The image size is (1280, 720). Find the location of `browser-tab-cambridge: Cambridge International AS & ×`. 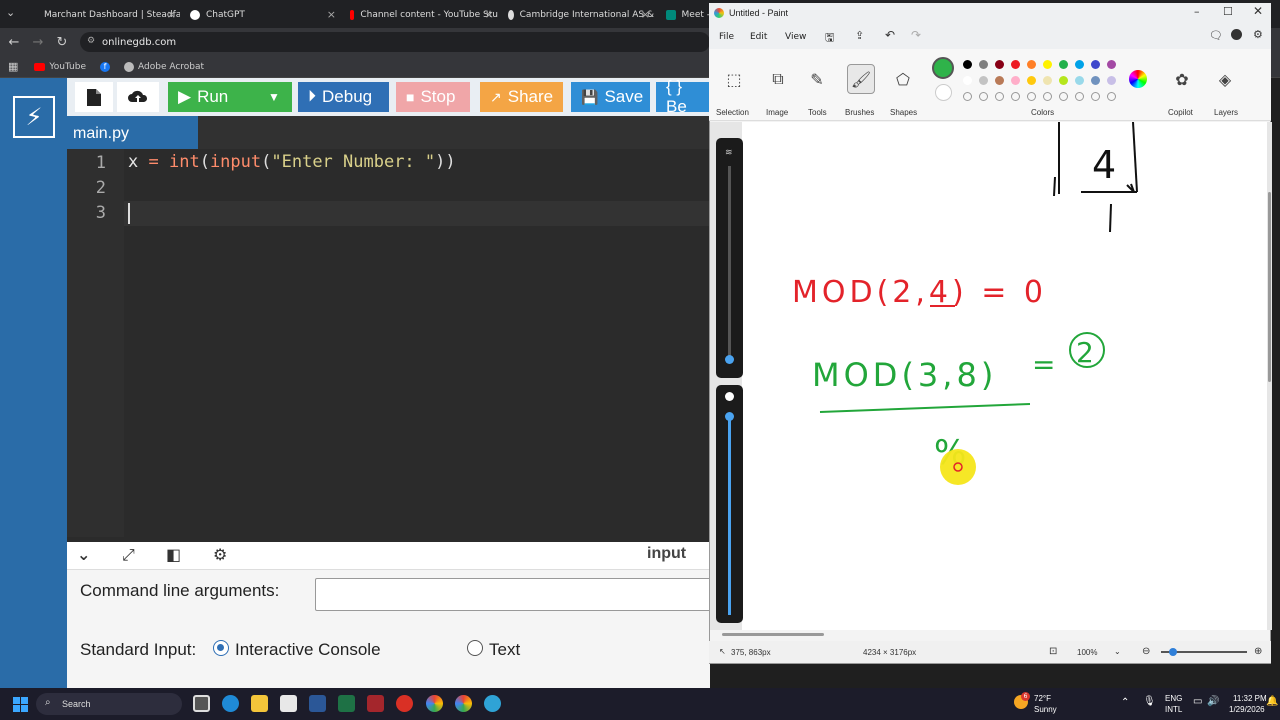

browser-tab-cambridge: Cambridge International AS & × is located at coordinates (576, 15).